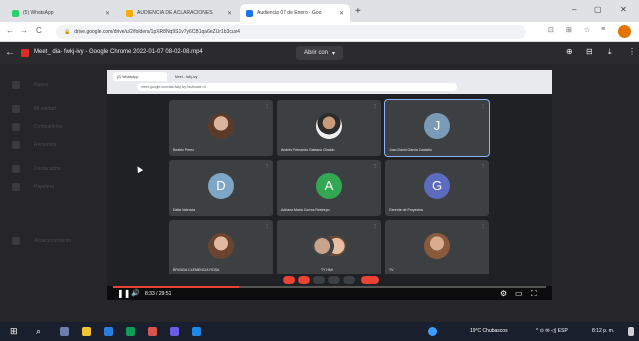 The image size is (639, 341). I want to click on playback-time: 8:33 / 29:51, so click(158, 294).